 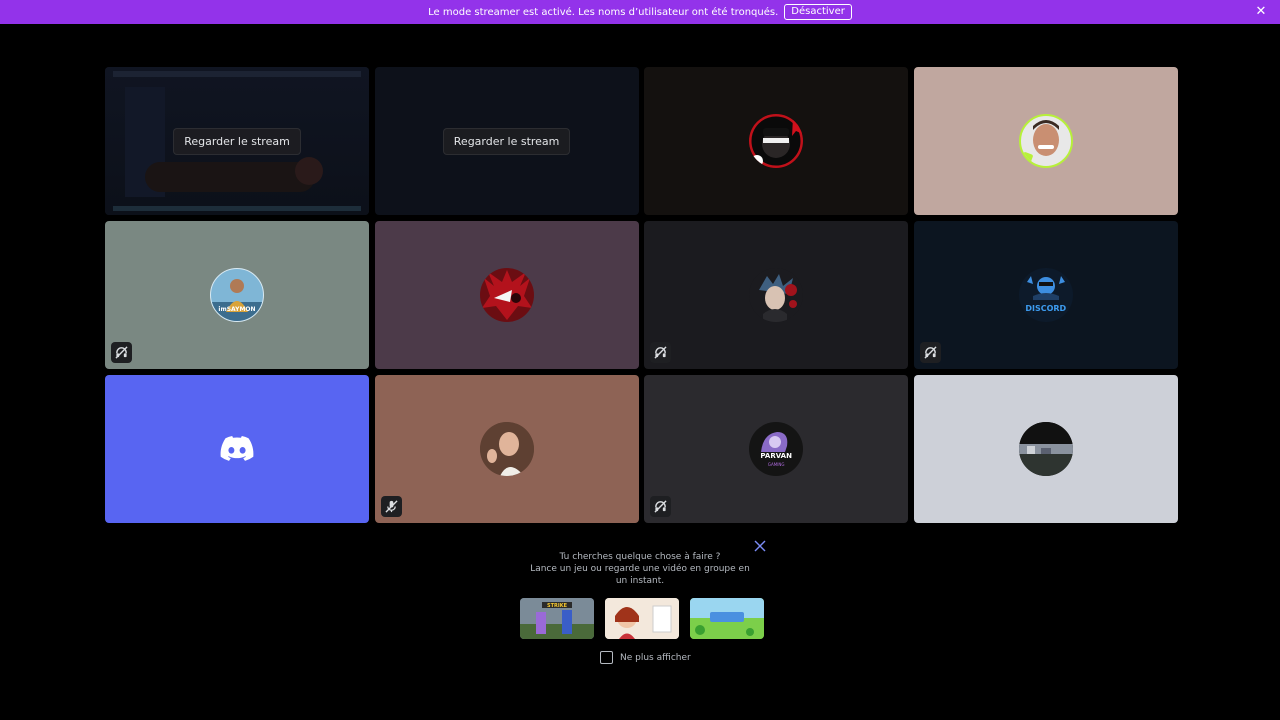 I want to click on muted-microphone-icon, so click(x=391, y=506).